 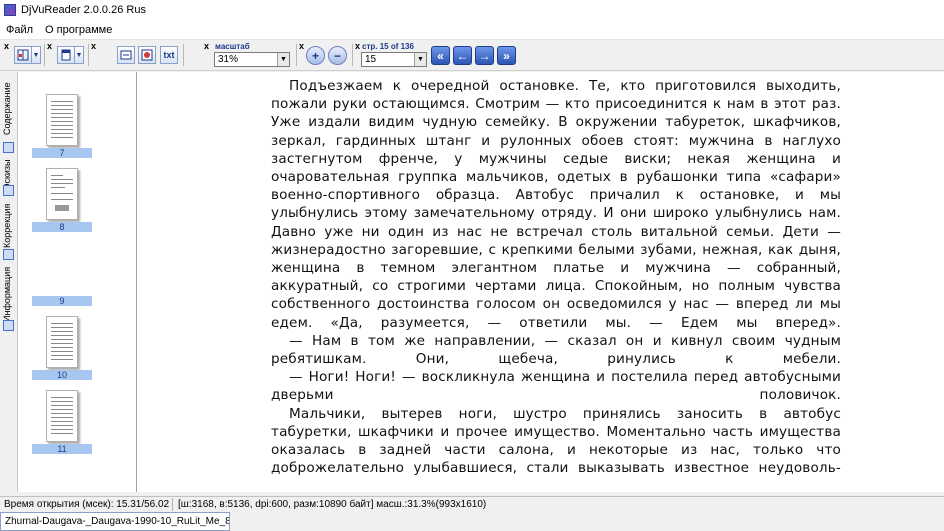 I want to click on fit-width-icon, so click(x=126, y=55).